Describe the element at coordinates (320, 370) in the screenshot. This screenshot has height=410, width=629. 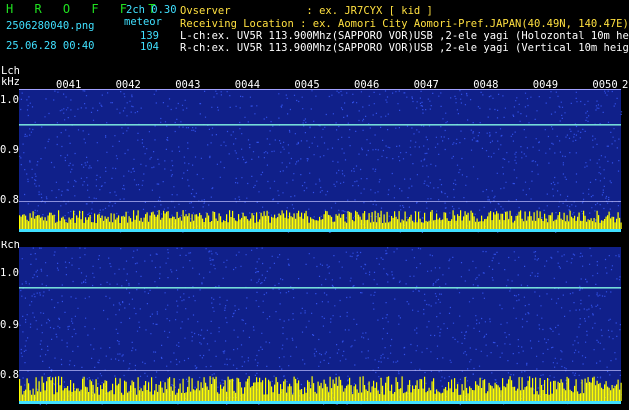
I see `rch-reference-line` at that location.